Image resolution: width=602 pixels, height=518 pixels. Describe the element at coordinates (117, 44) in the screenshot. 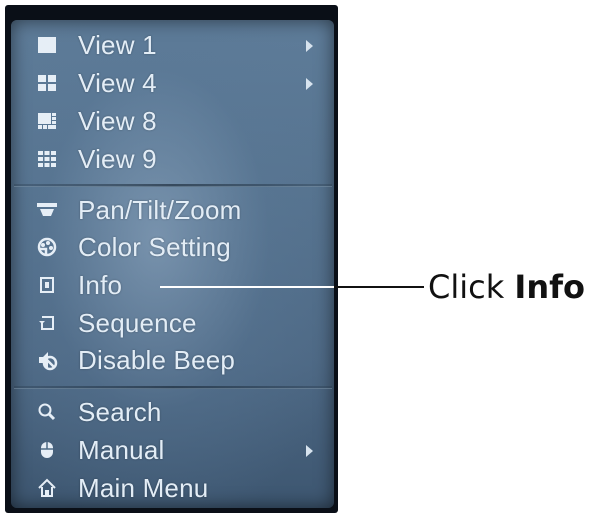

I see `menu-item-label: View 1` at that location.